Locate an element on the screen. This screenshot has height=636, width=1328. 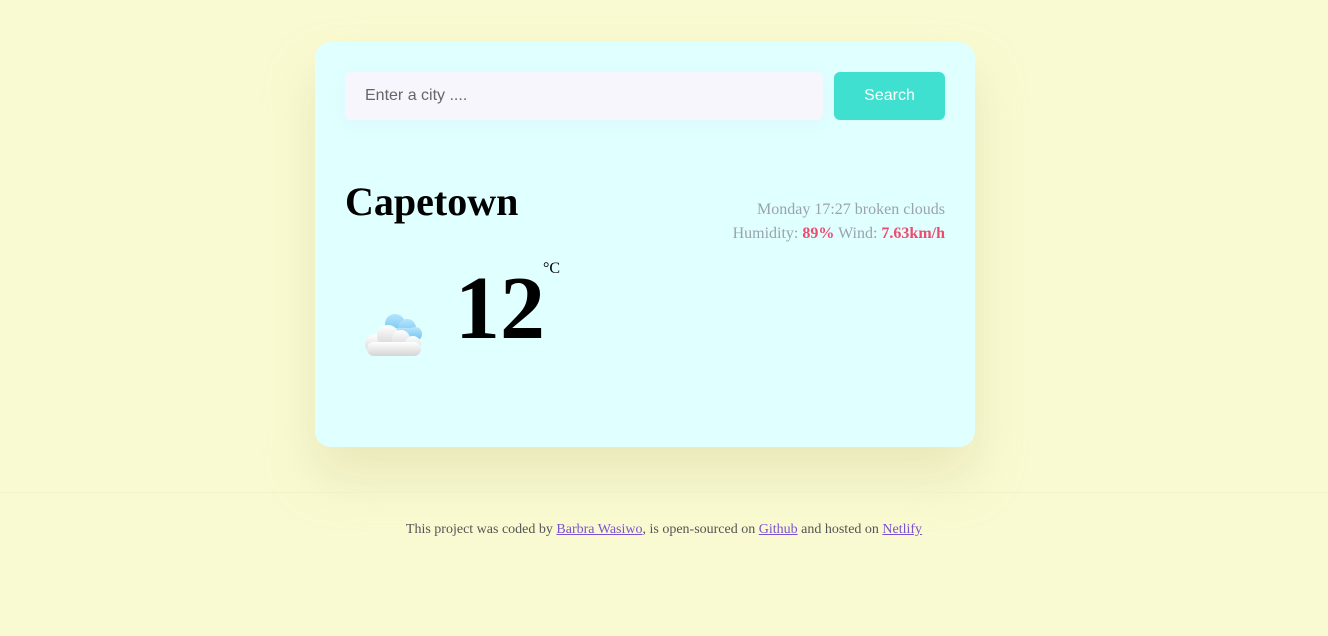
author-link: Barbra Wasiwo is located at coordinates (599, 529).